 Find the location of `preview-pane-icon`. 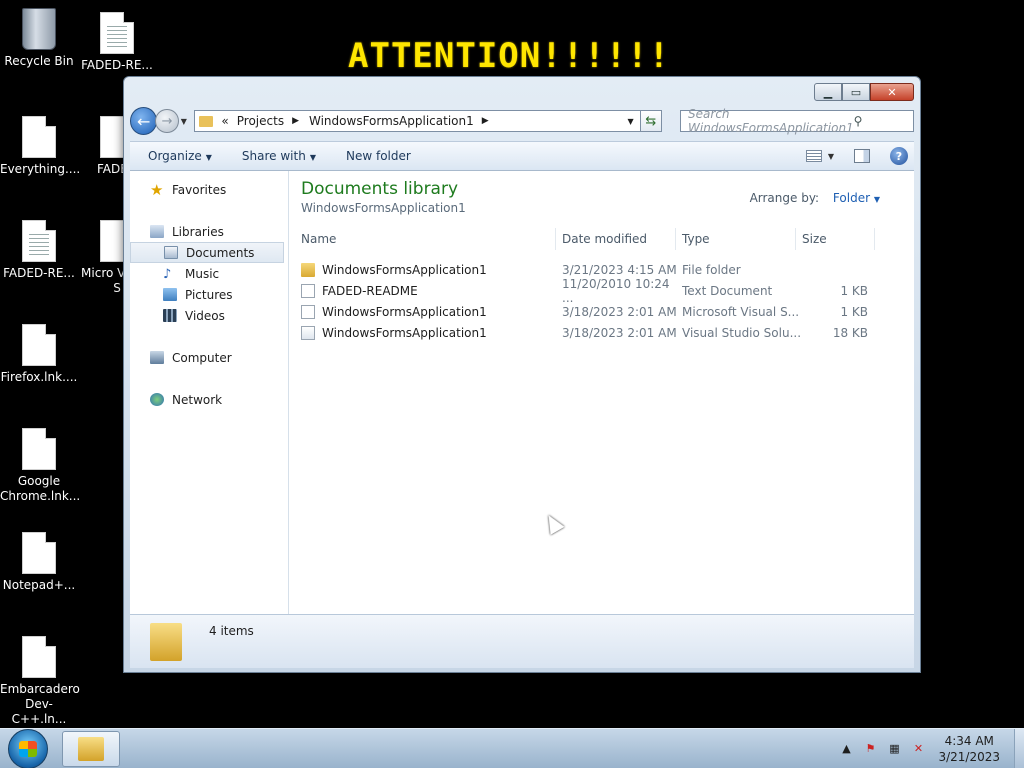

preview-pane-icon is located at coordinates (862, 156).